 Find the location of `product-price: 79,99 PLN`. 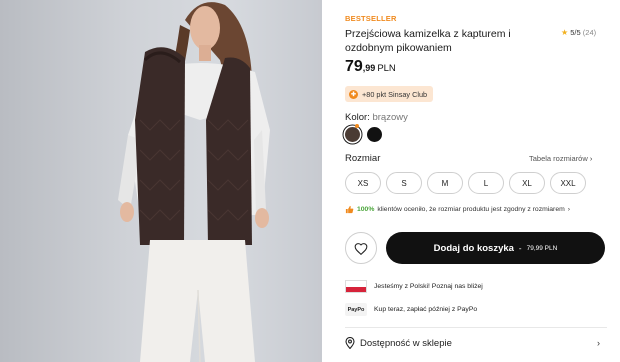

product-price: 79,99 PLN is located at coordinates (370, 67).